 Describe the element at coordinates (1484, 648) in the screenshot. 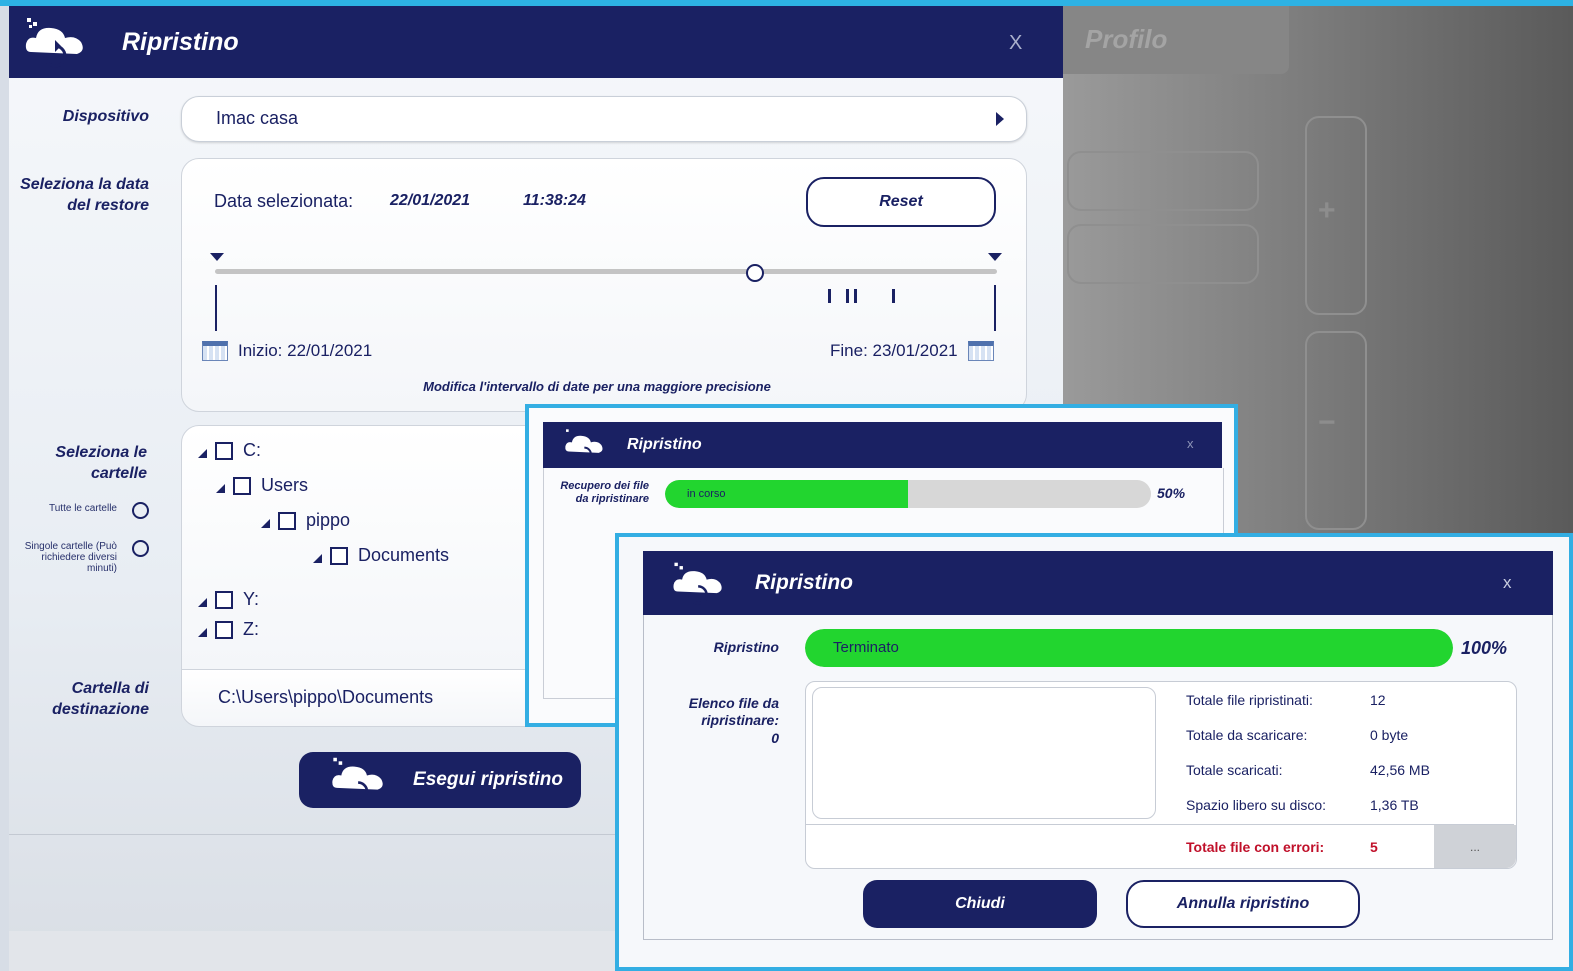

I see `restore-percent: 100%` at that location.